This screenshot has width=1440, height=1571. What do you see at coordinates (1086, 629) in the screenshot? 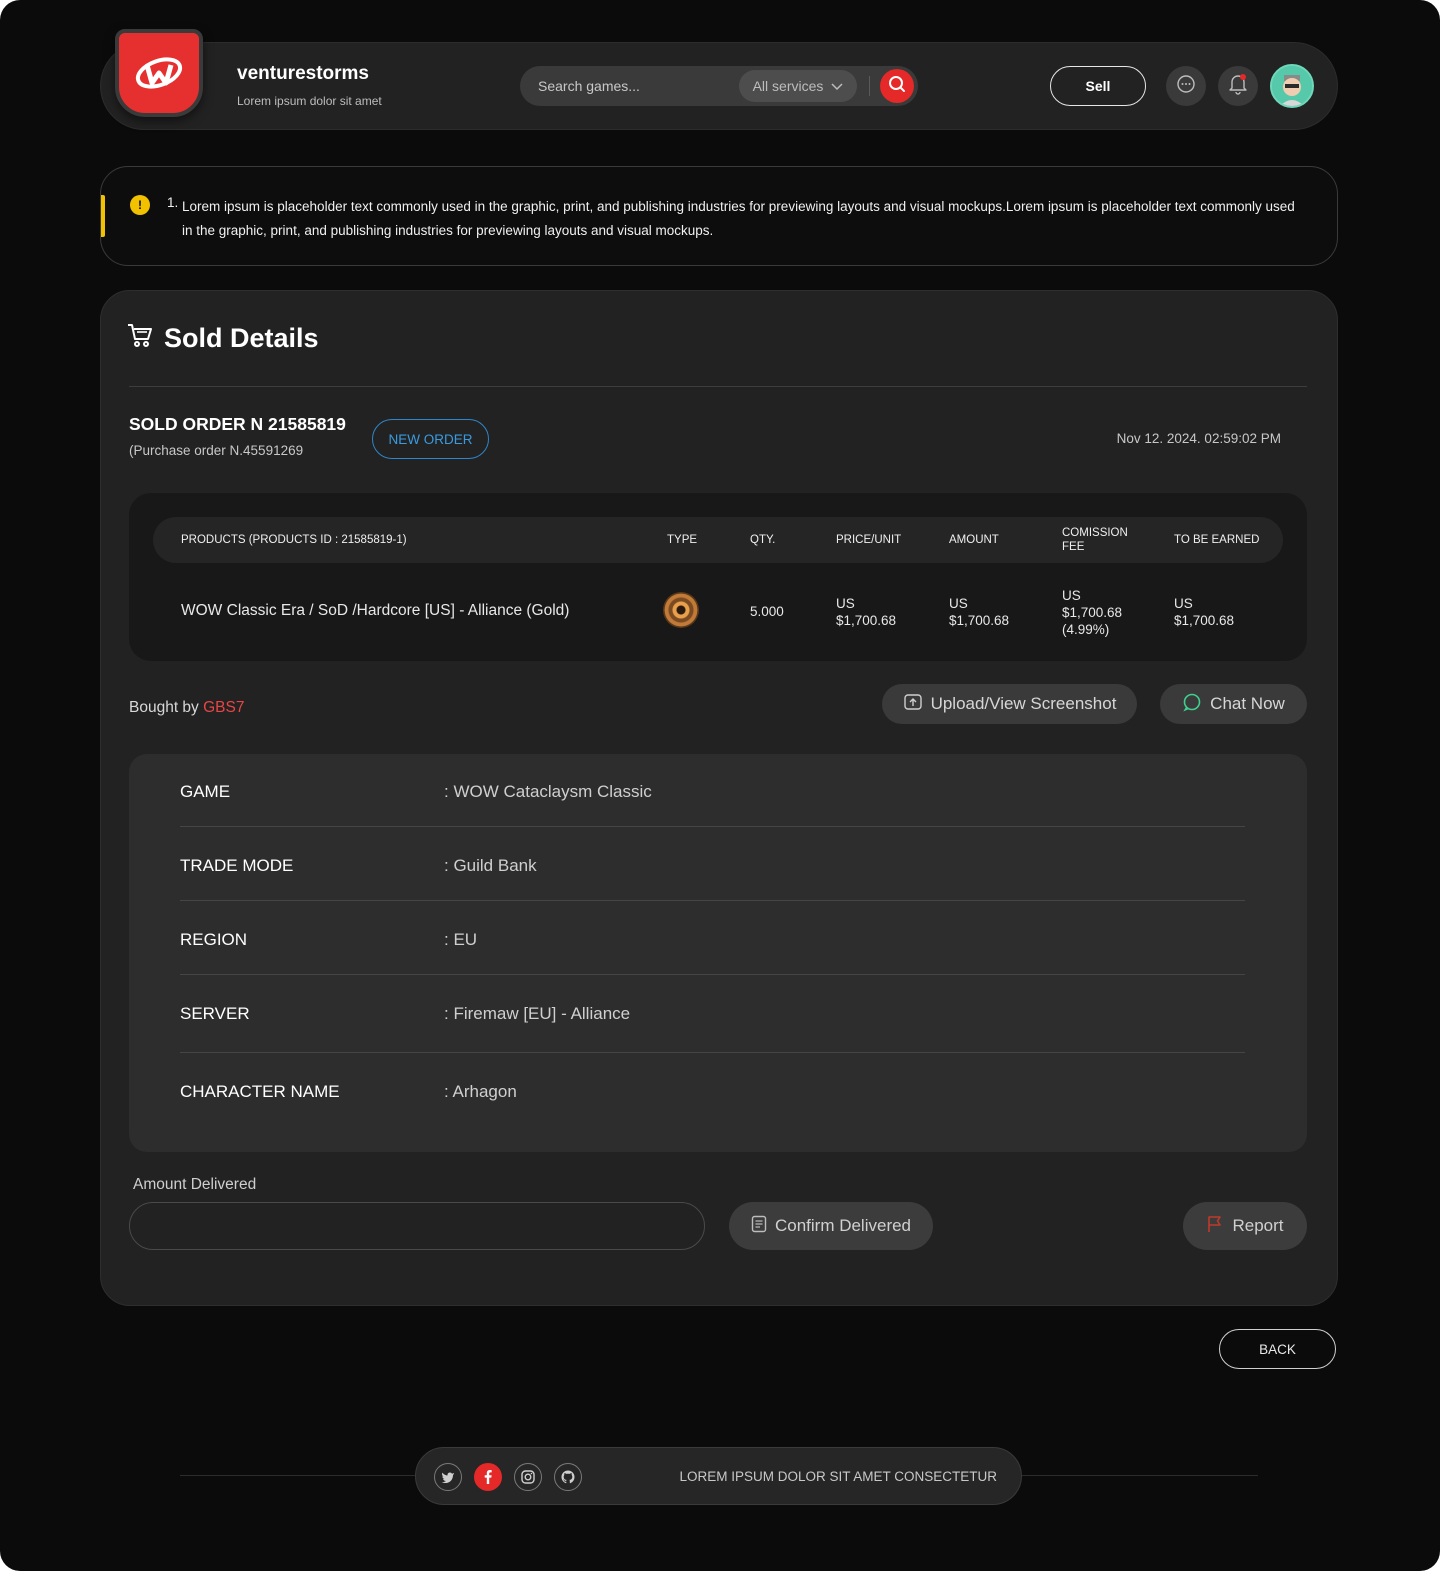
I see `commission-percent: (4.99%)` at bounding box center [1086, 629].